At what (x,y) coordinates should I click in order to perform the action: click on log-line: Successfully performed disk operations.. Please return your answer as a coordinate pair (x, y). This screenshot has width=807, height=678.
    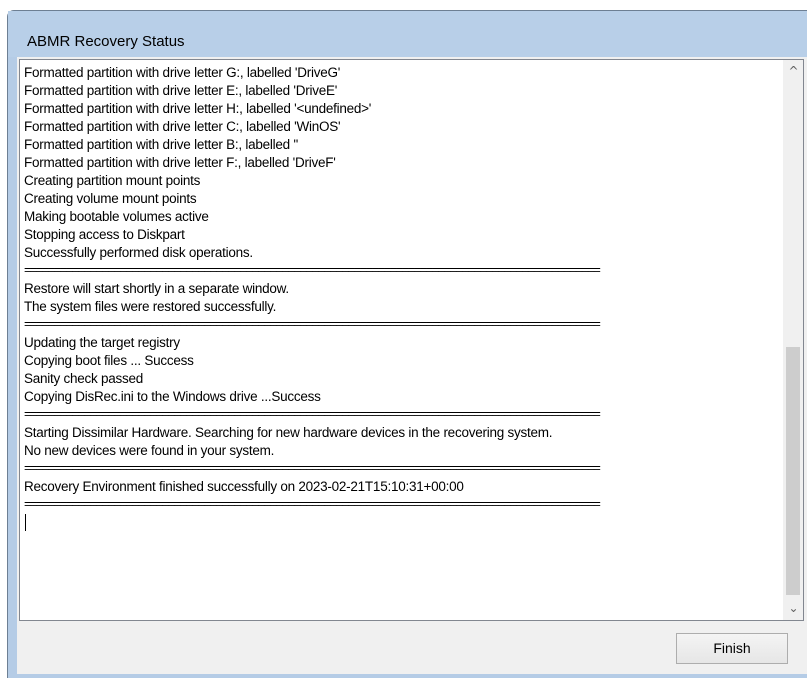
    Looking at the image, I should click on (138, 252).